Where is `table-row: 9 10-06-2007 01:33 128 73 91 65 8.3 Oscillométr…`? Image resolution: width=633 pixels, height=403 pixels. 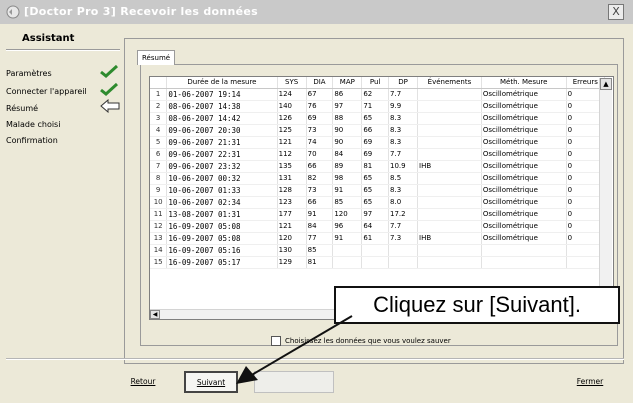
table-row: 9 10-06-2007 01:33 128 73 91 65 8.3 Oscillométr… is located at coordinates (378, 190).